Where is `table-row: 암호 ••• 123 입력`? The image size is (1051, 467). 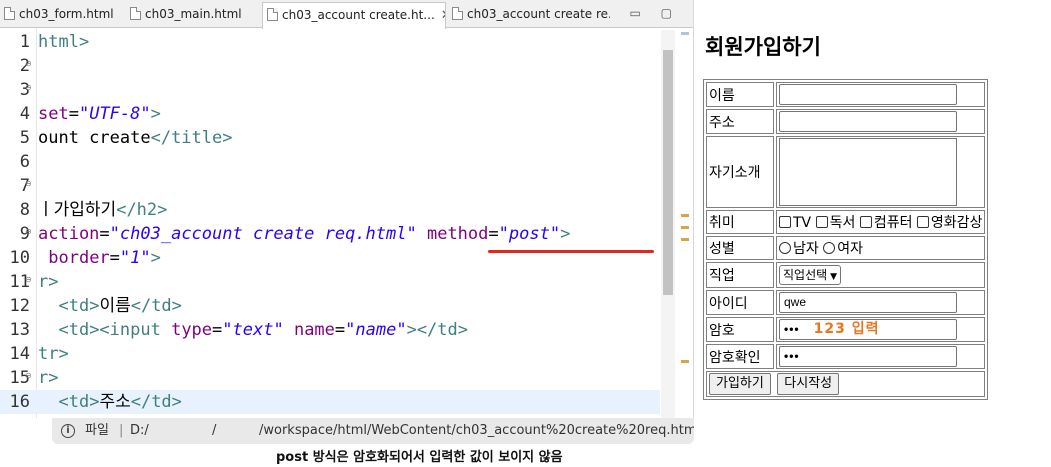 table-row: 암호 ••• 123 입력 is located at coordinates (846, 329).